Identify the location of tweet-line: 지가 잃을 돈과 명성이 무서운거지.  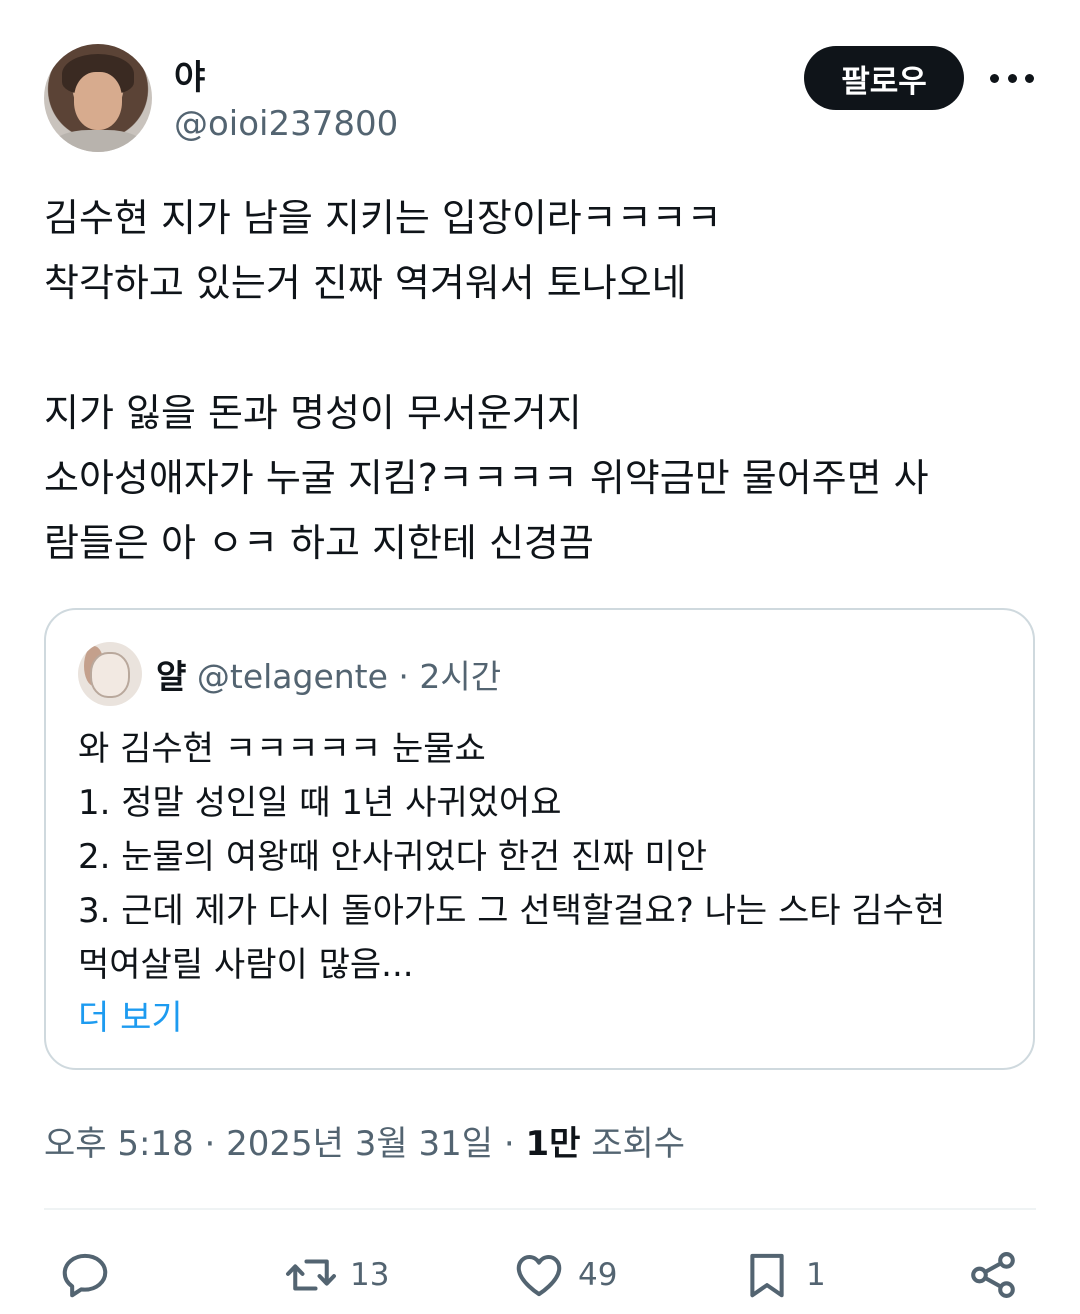
(313, 413).